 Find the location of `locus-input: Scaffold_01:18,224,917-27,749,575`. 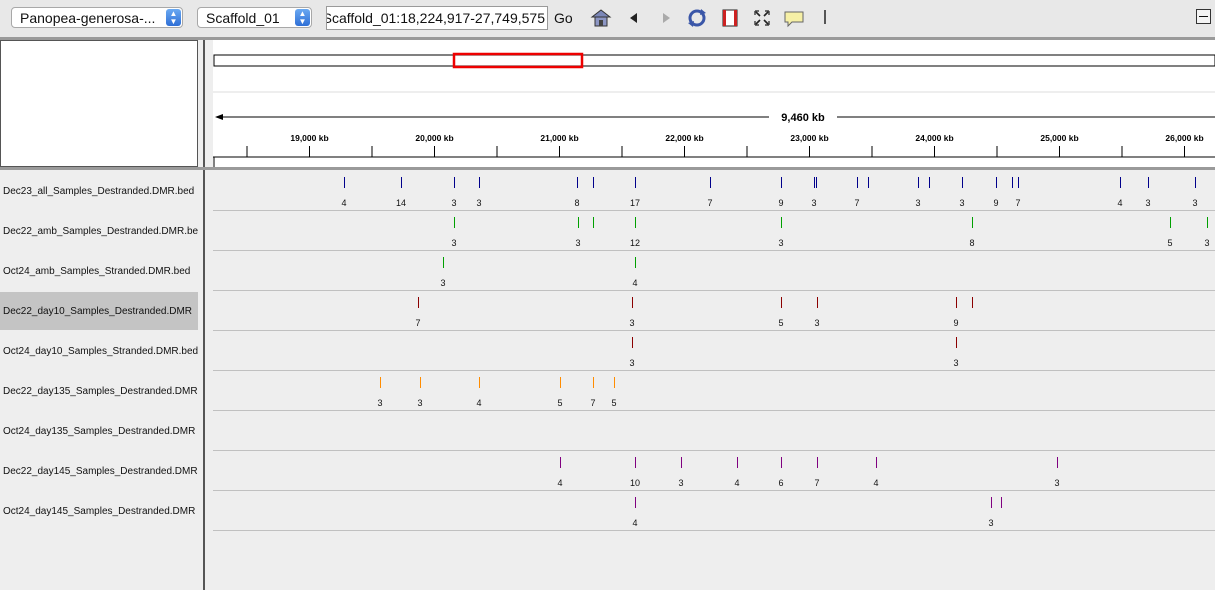

locus-input: Scaffold_01:18,224,917-27,749,575 is located at coordinates (437, 18).